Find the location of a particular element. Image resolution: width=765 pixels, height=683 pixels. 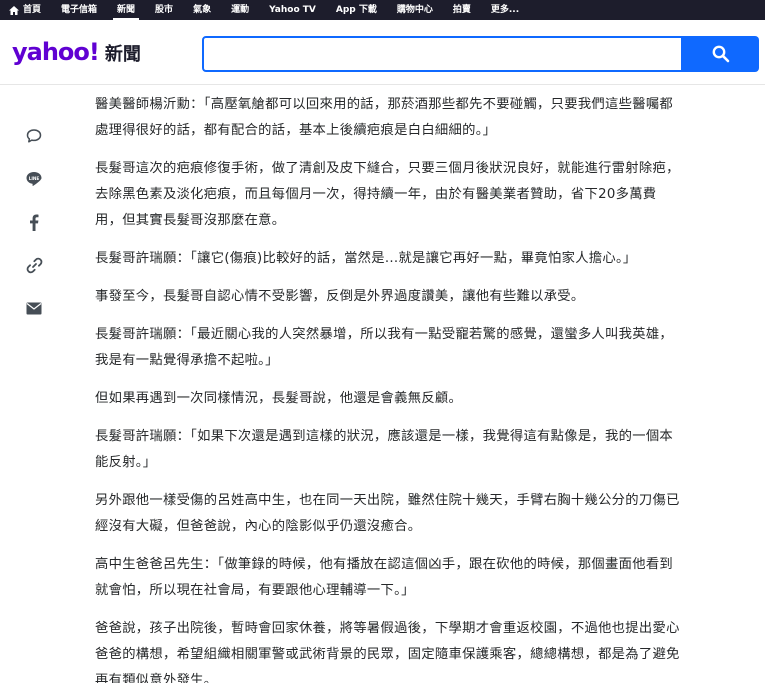

nav-item-yahoo-tv: Yahoo TV is located at coordinates (292, 10).